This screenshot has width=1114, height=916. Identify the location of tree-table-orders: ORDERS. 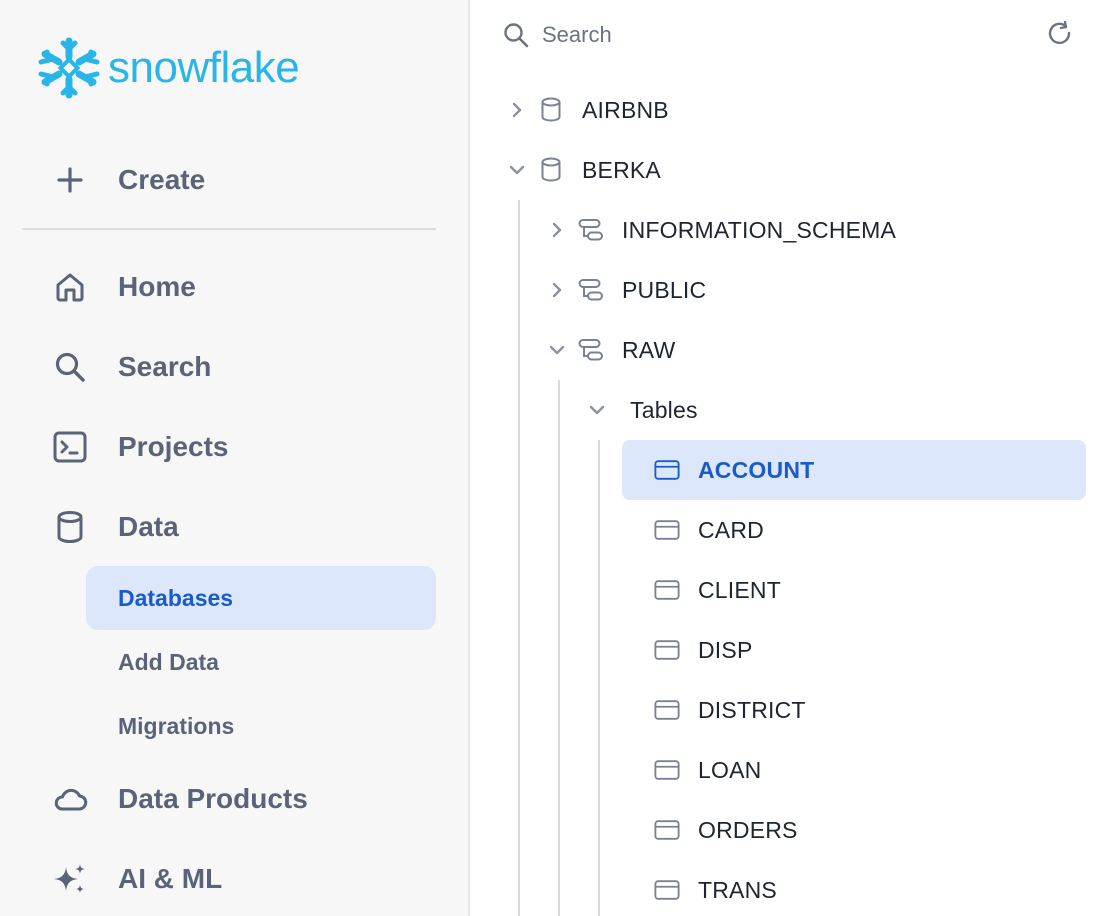
(710, 830).